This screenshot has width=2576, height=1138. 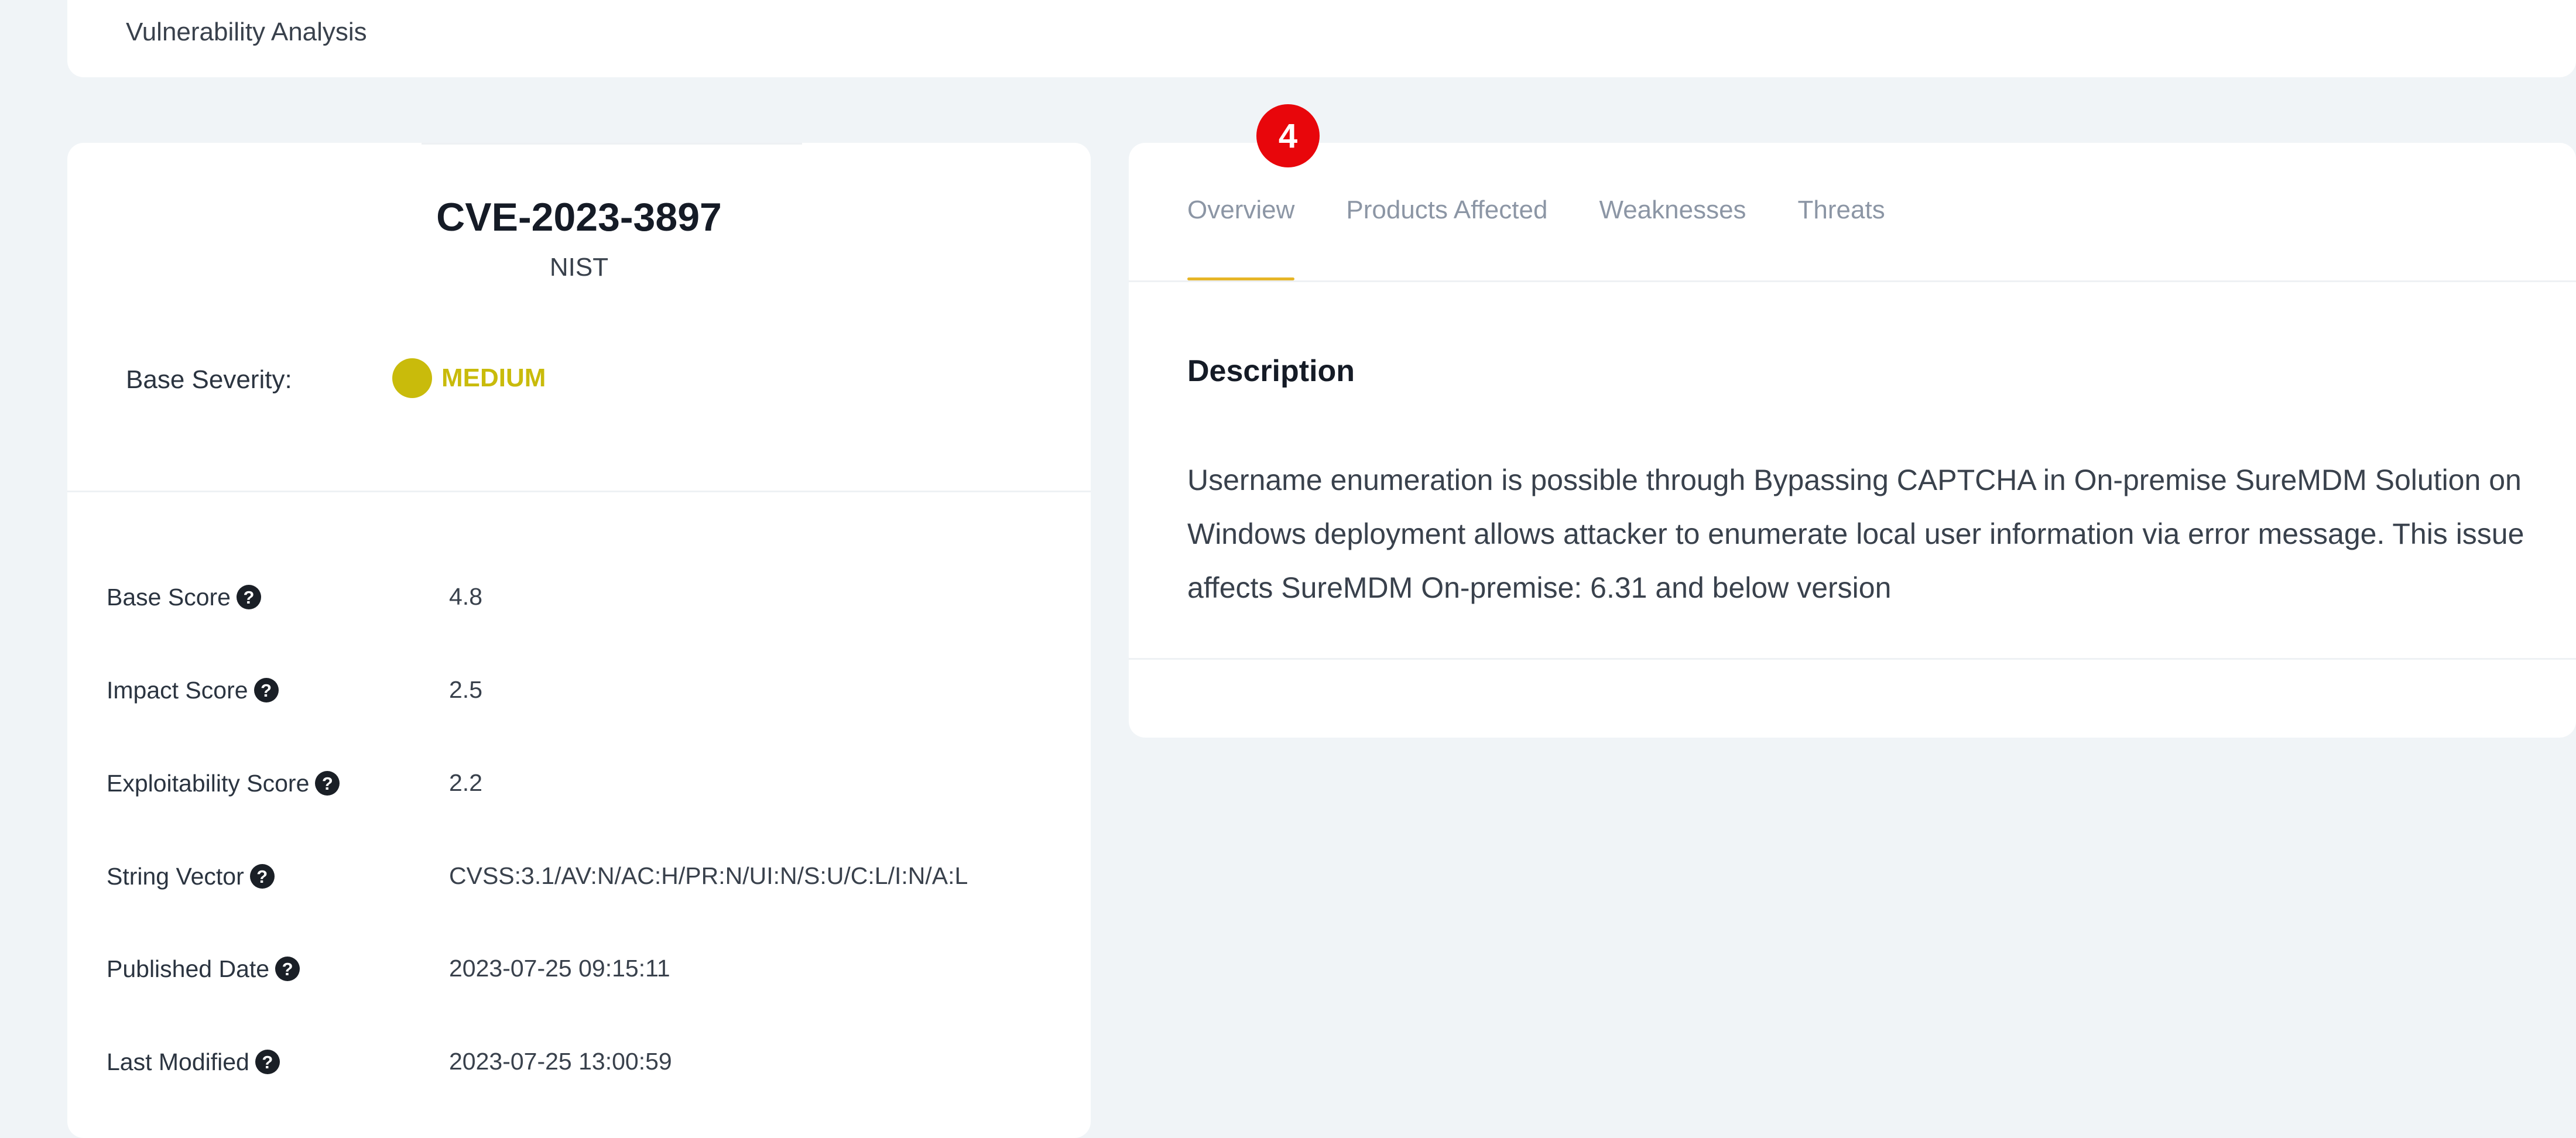 I want to click on metric-value: 2.2, so click(x=465, y=782).